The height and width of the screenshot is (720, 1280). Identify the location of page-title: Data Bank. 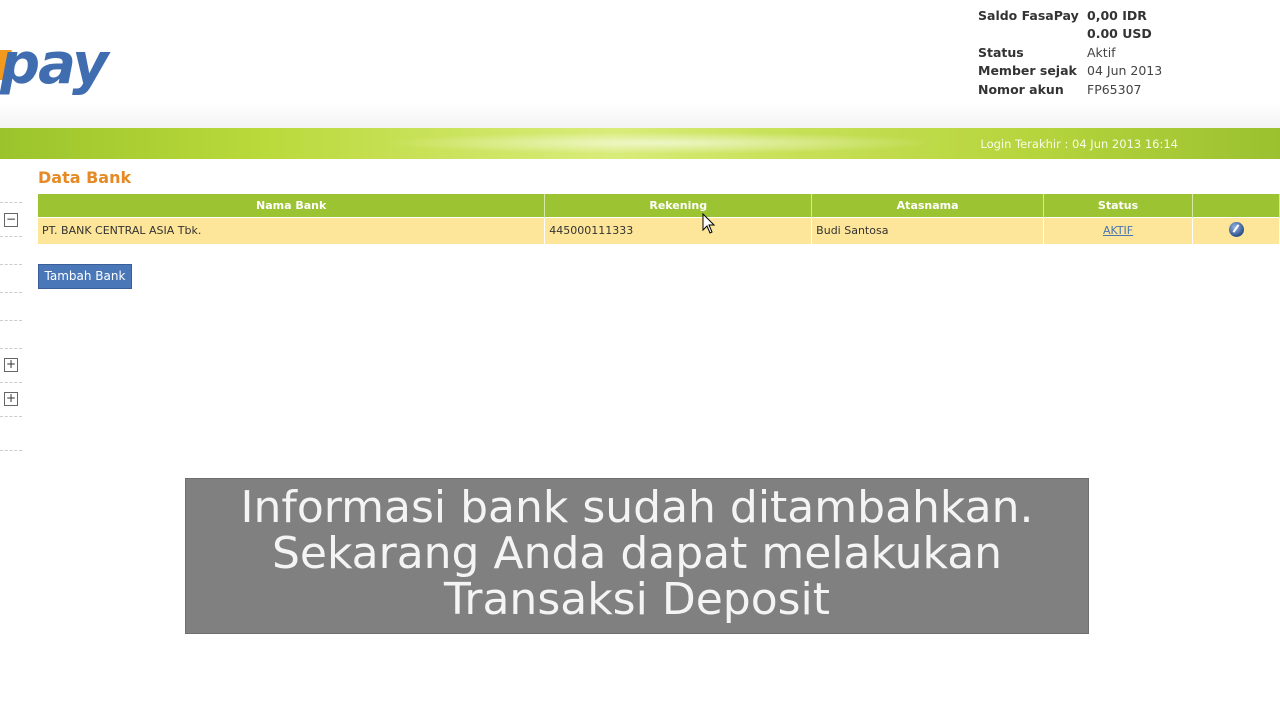
(85, 177).